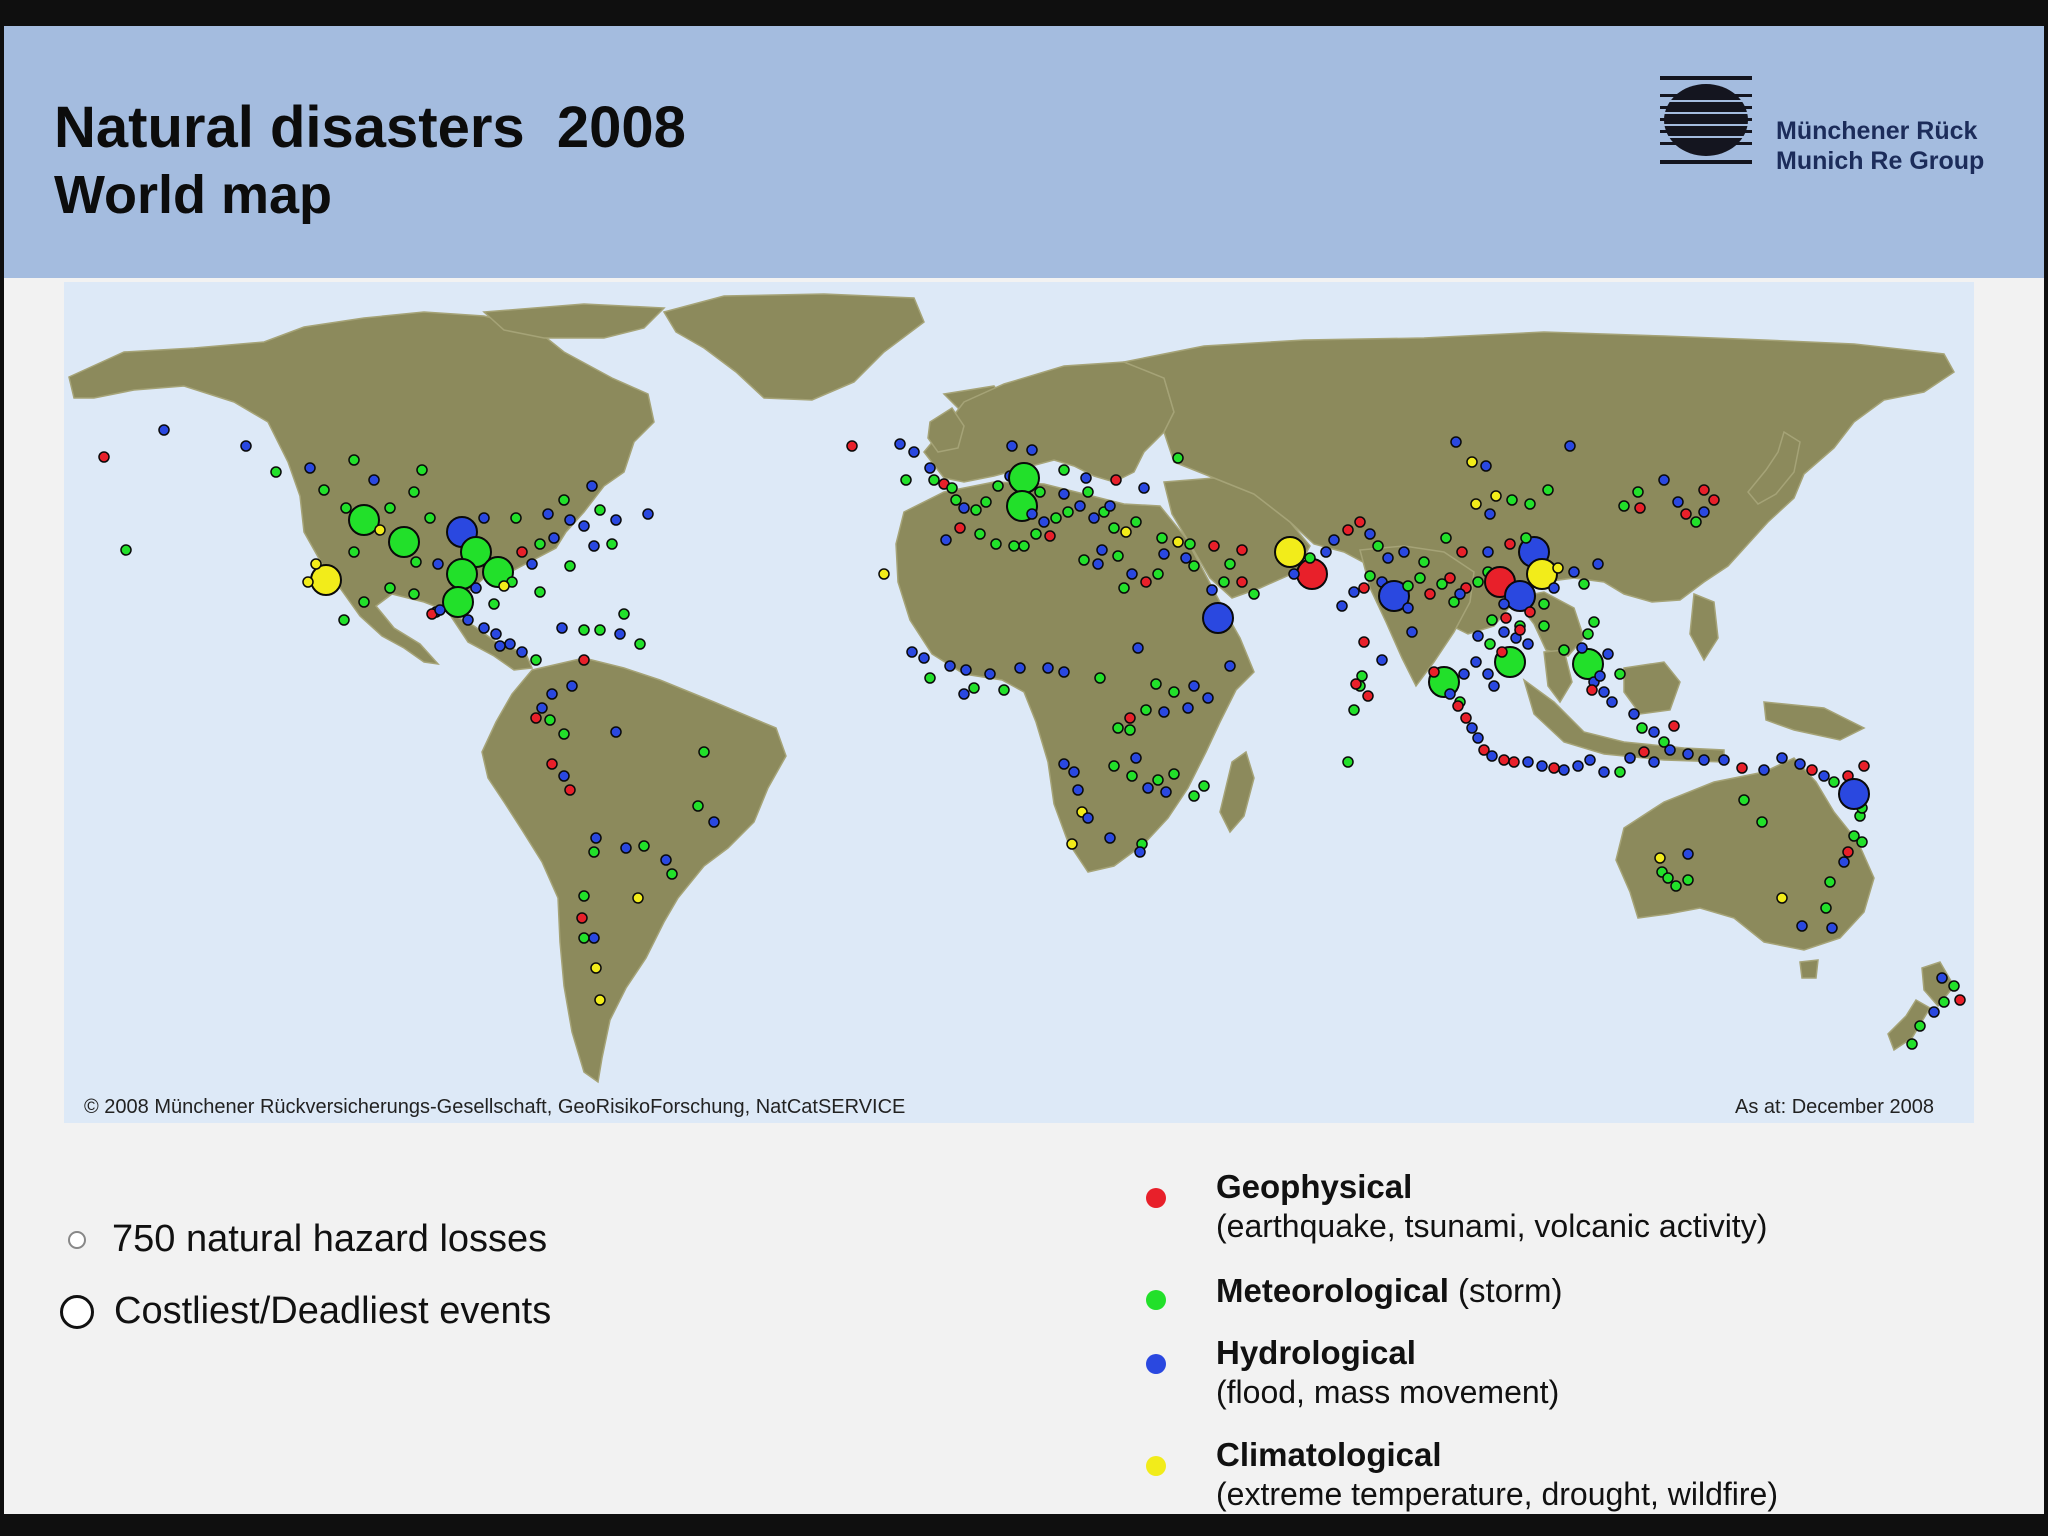  I want to click on major-meteorological-event-marker, so click(404, 542).